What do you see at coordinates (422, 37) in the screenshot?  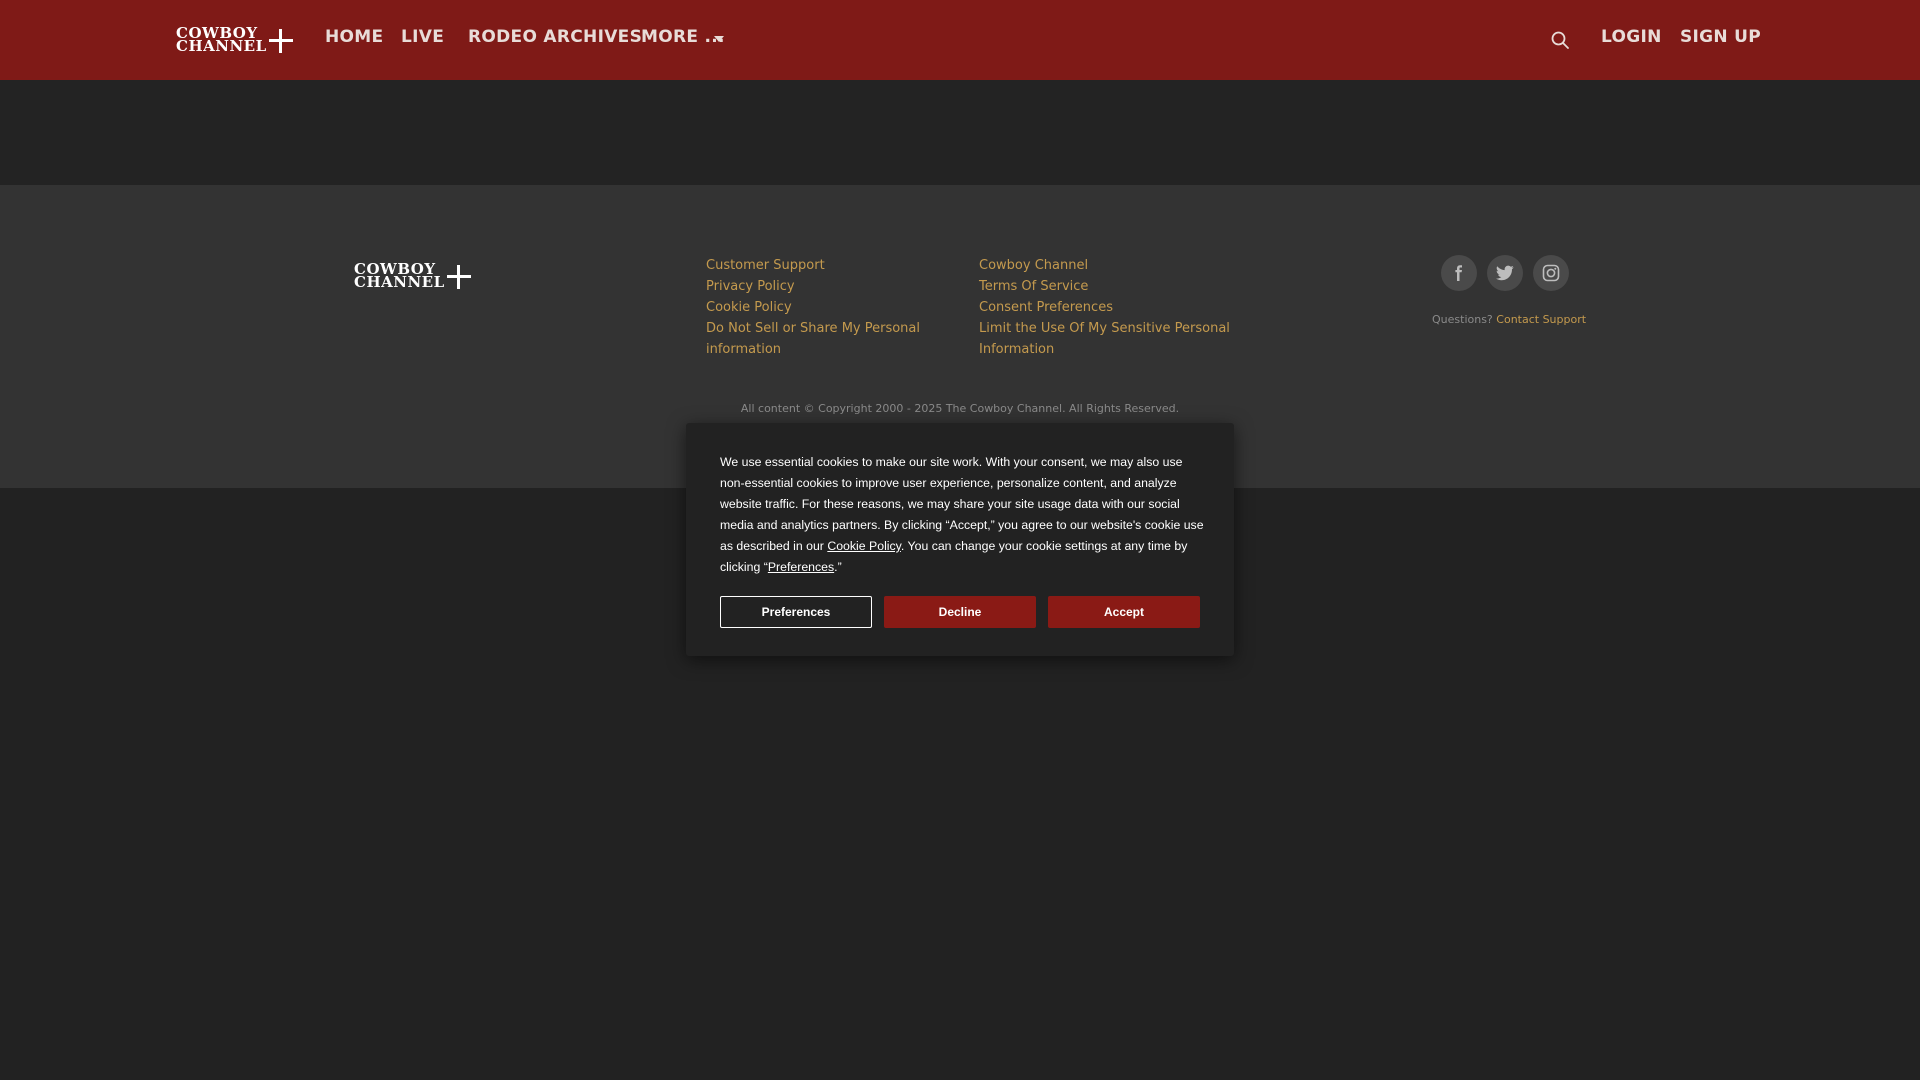 I see `nav-live: LIVE` at bounding box center [422, 37].